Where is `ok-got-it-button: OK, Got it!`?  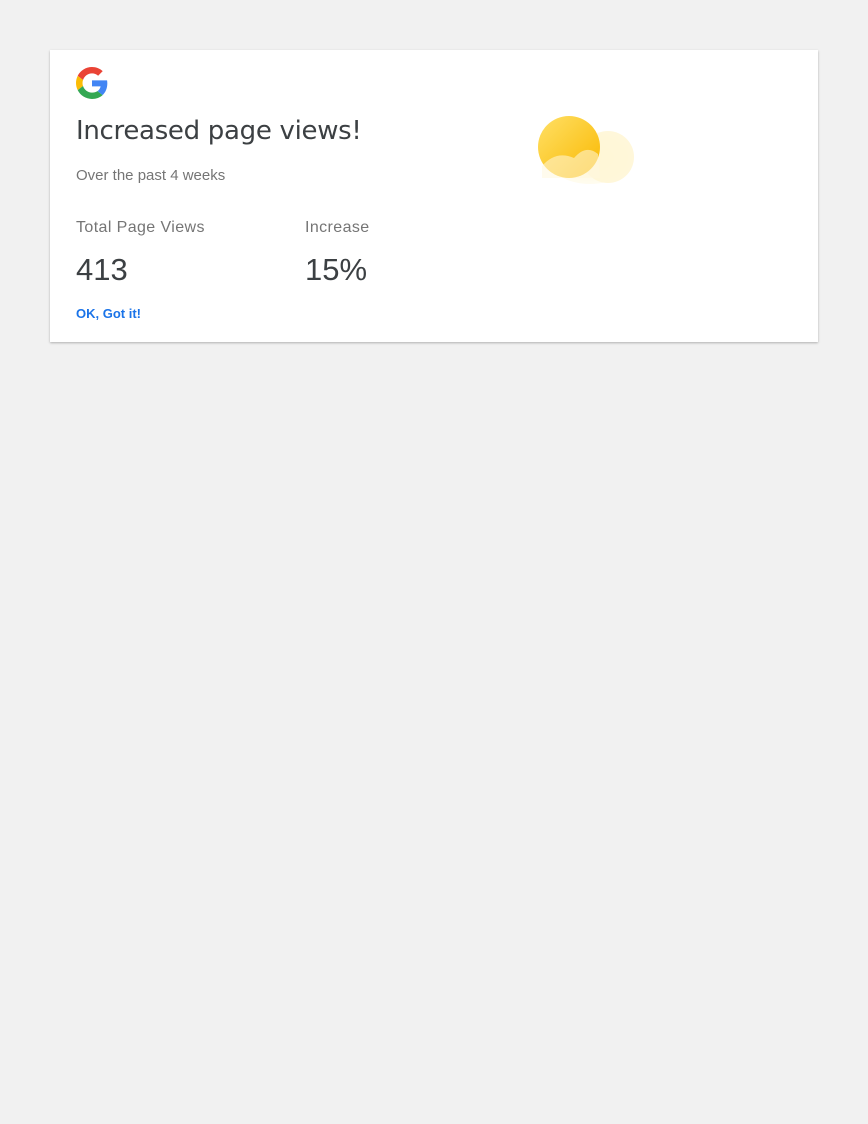 ok-got-it-button: OK, Got it! is located at coordinates (108, 314).